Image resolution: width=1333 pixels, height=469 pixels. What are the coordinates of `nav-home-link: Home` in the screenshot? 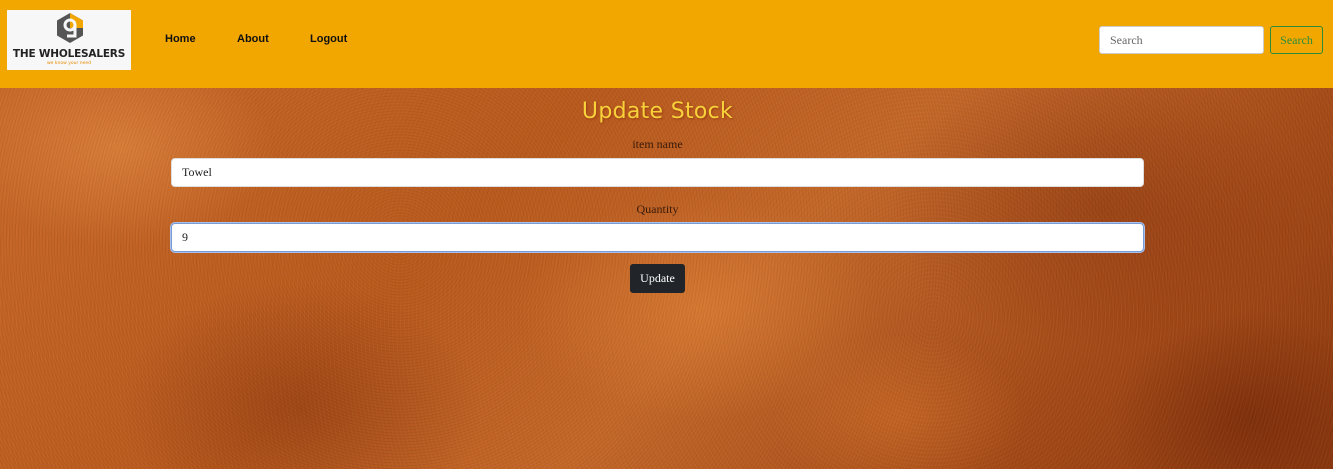 It's located at (180, 39).